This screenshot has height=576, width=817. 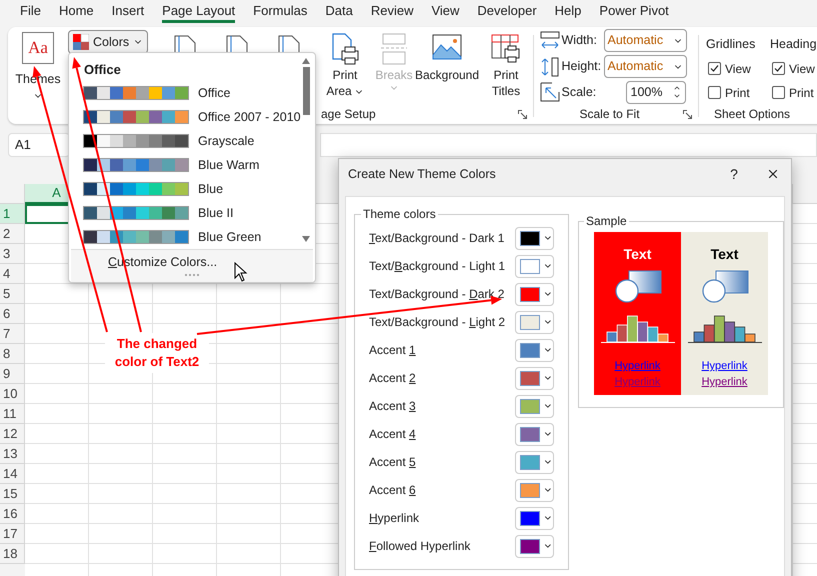 What do you see at coordinates (550, 66) in the screenshot?
I see `height-icon` at bounding box center [550, 66].